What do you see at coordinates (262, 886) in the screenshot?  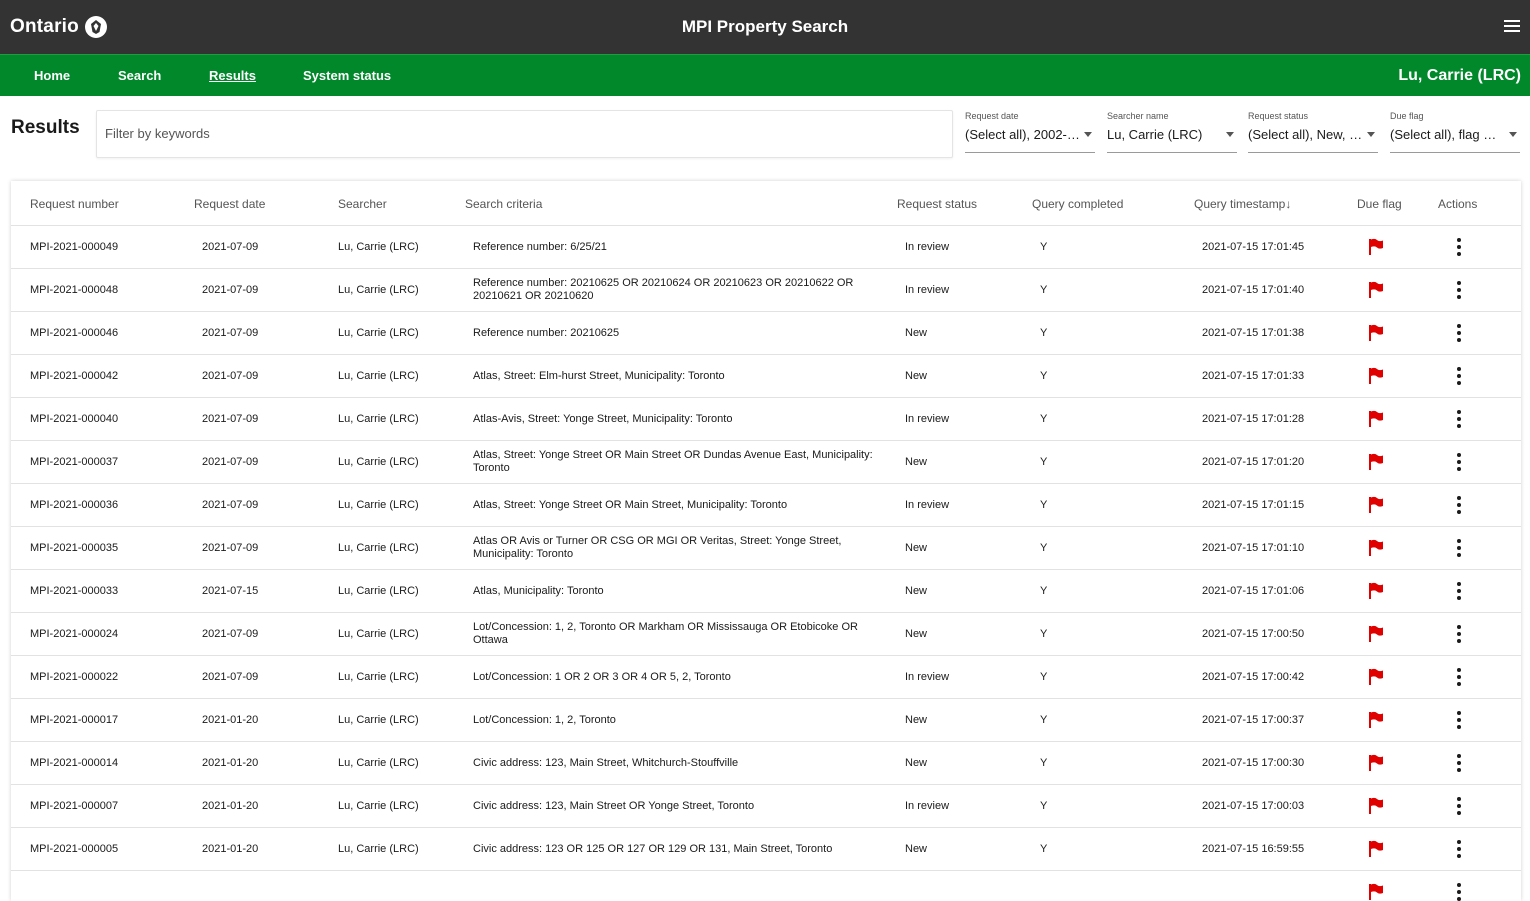 I see `cell-request-date` at bounding box center [262, 886].